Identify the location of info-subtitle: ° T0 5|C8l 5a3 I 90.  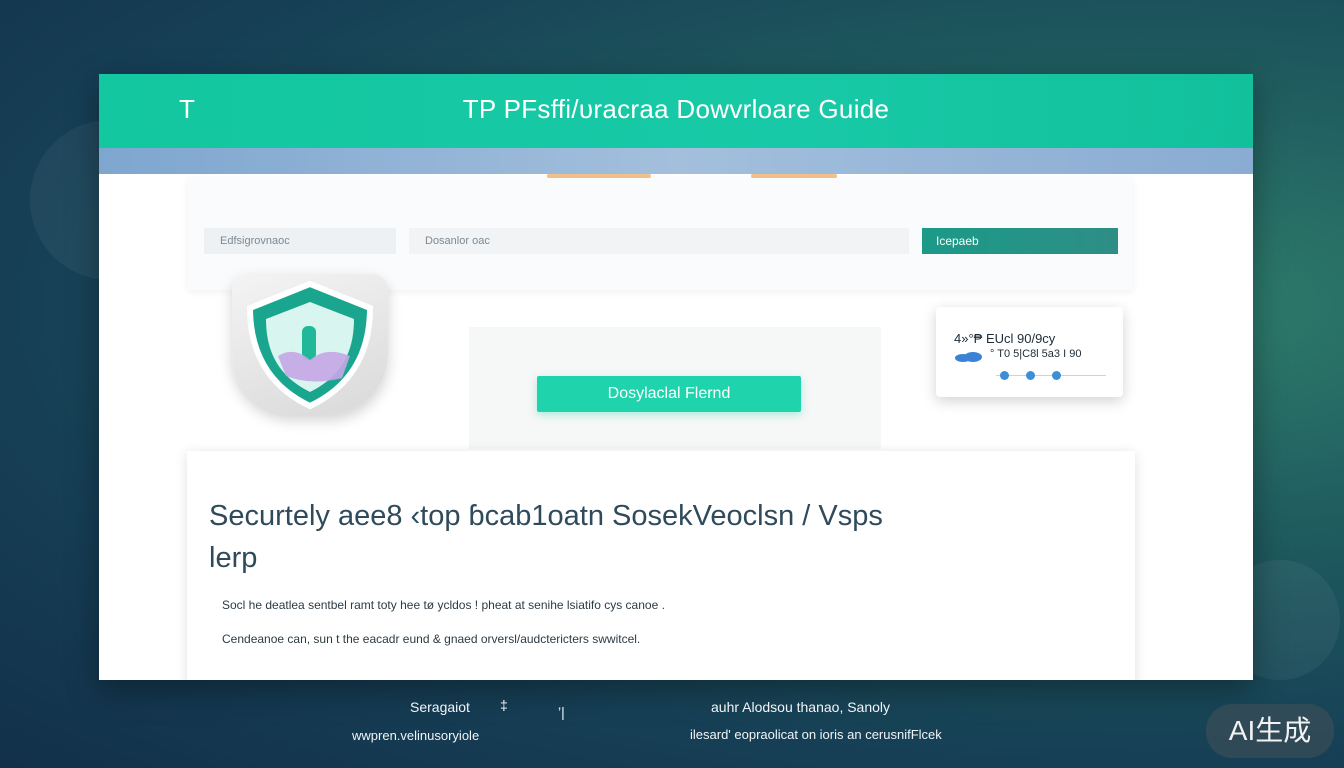
(1036, 354).